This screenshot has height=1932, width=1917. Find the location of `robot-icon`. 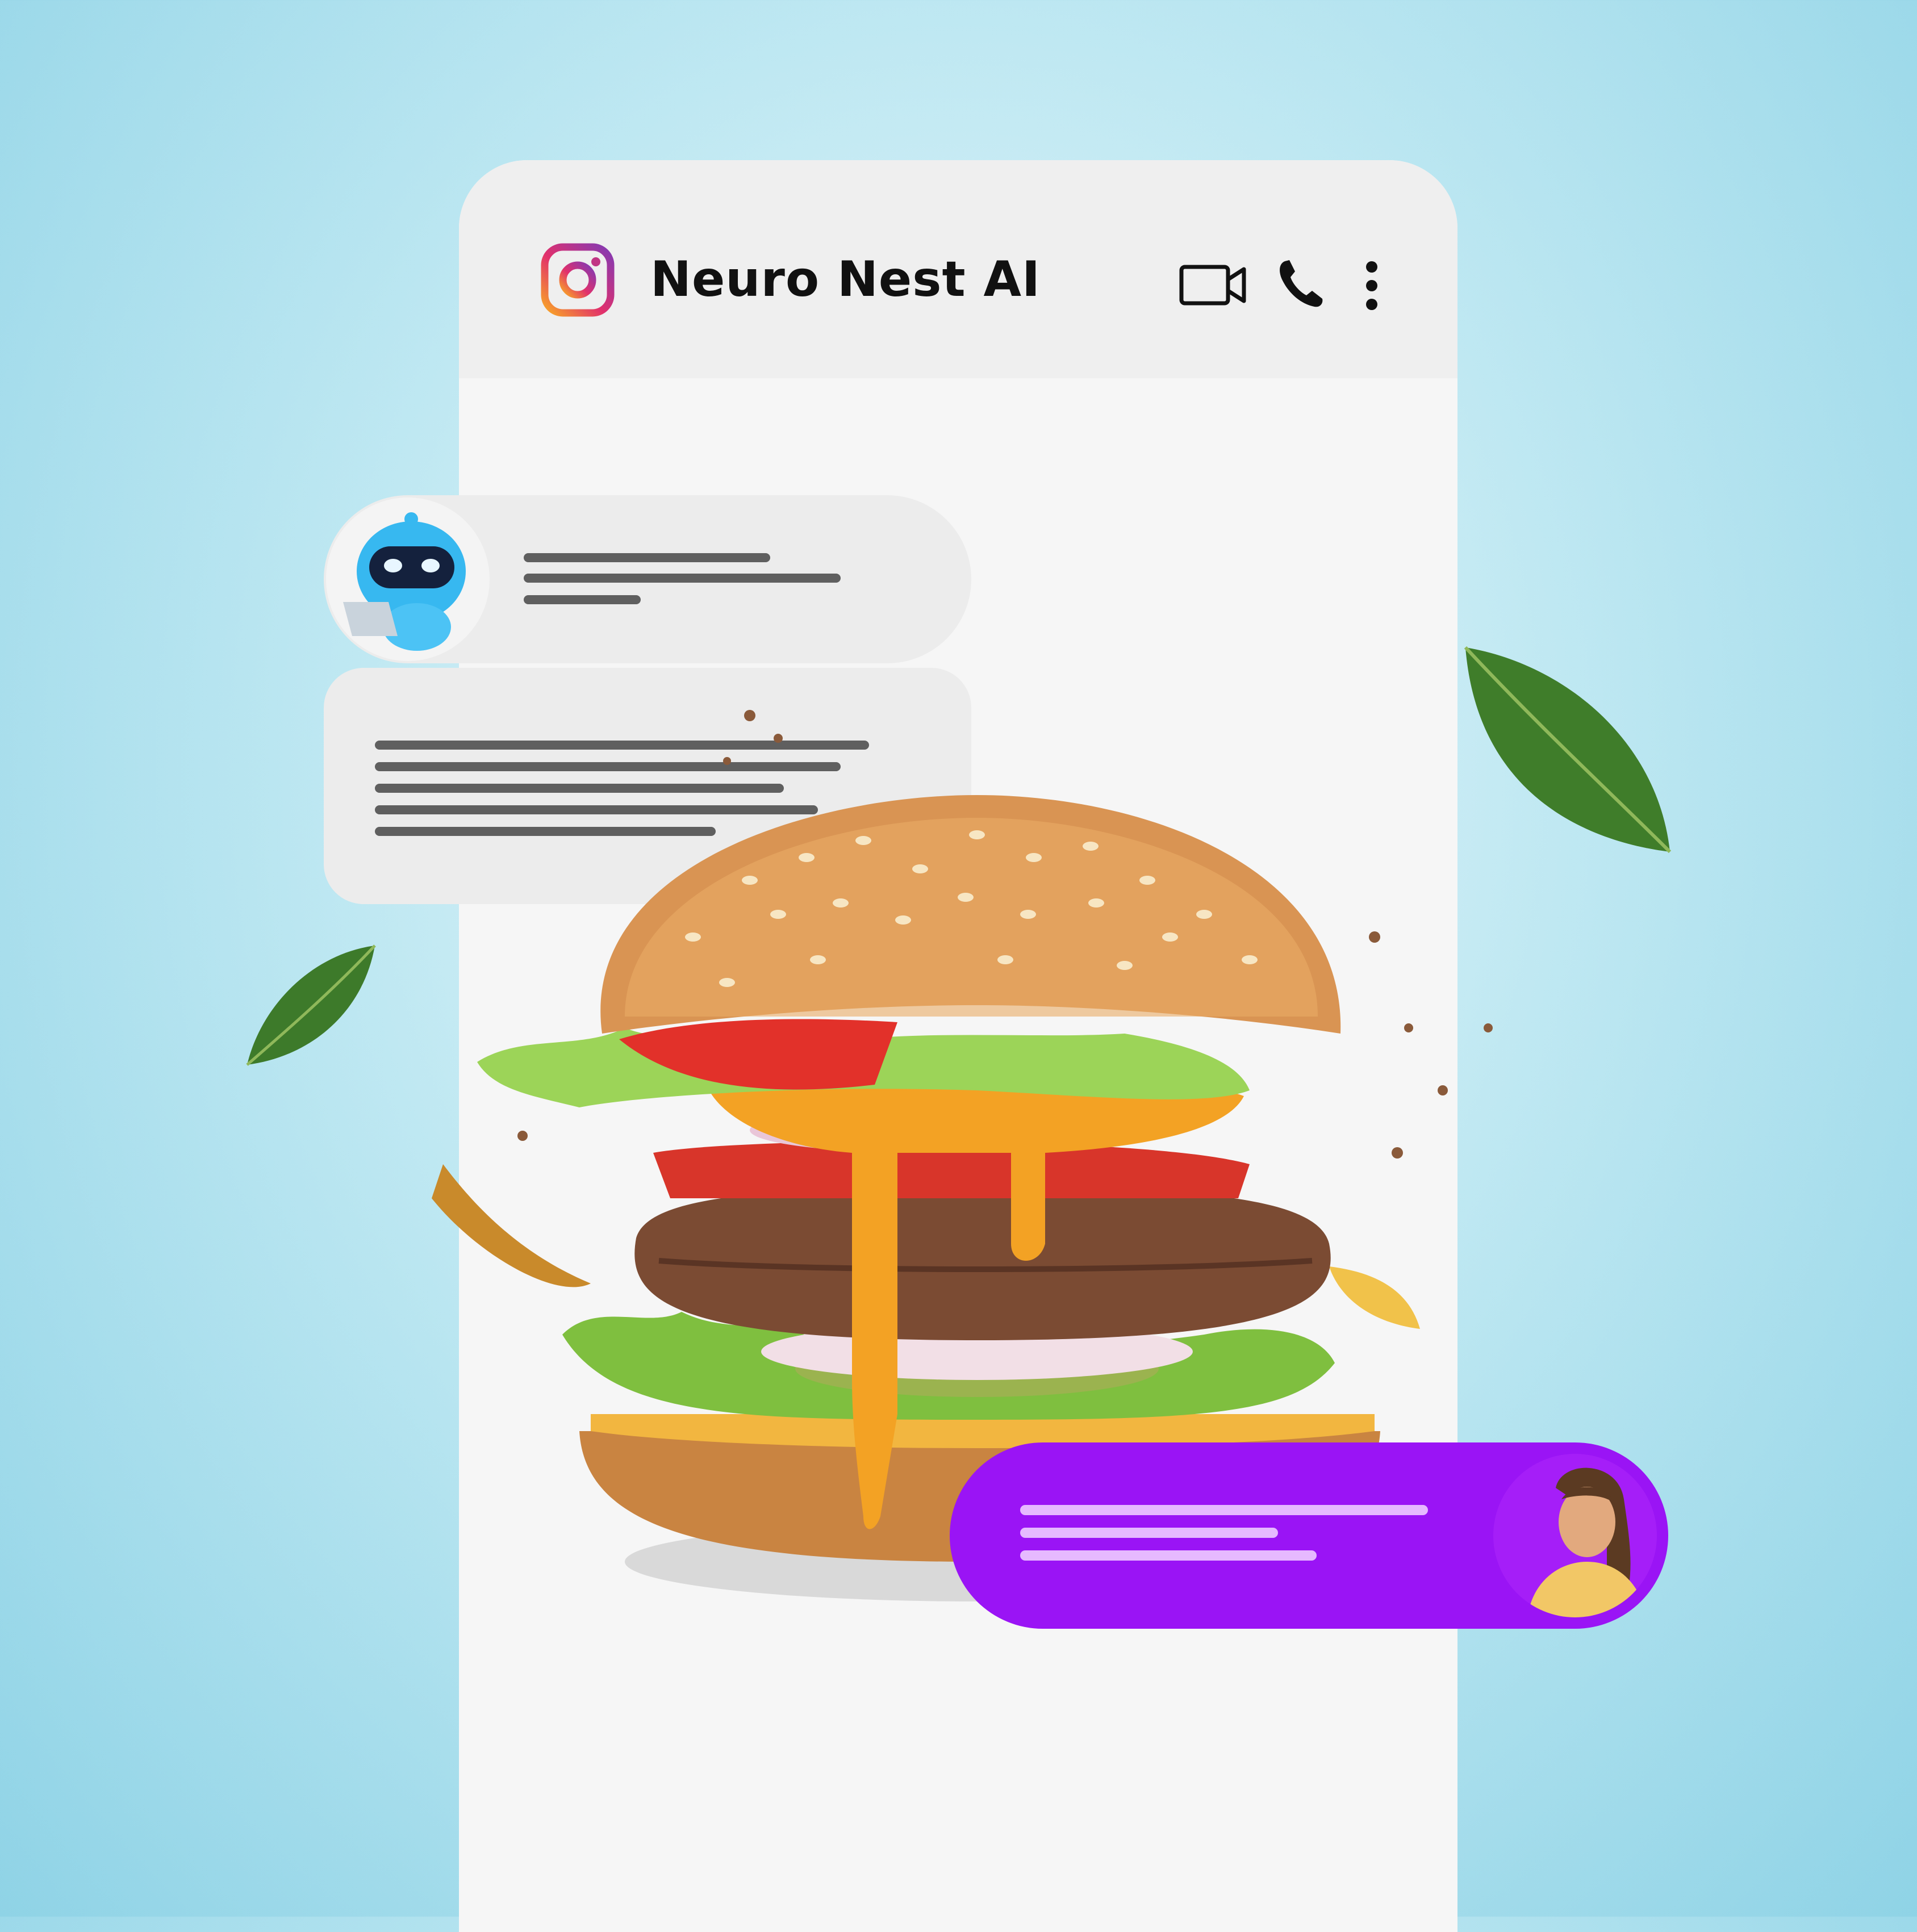

robot-icon is located at coordinates (404, 581).